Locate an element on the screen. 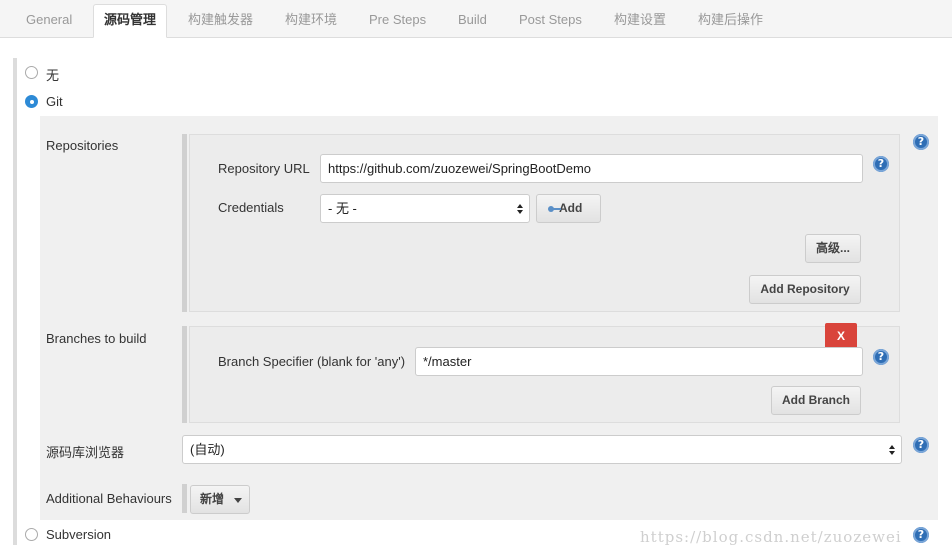 This screenshot has width=952, height=557. add-behaviour-button: 新增 is located at coordinates (220, 499).